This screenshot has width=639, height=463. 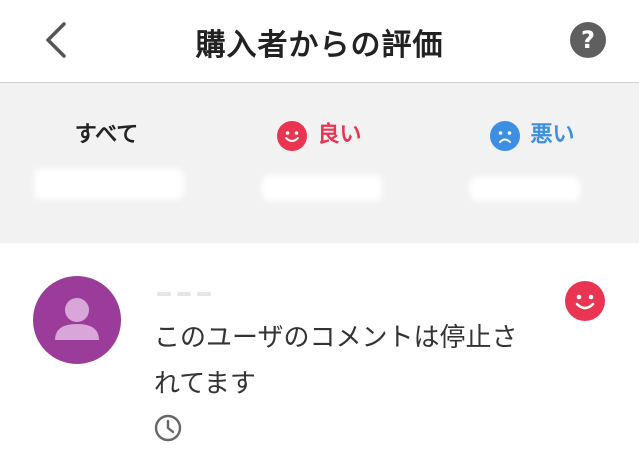 What do you see at coordinates (168, 428) in the screenshot?
I see `clock-icon` at bounding box center [168, 428].